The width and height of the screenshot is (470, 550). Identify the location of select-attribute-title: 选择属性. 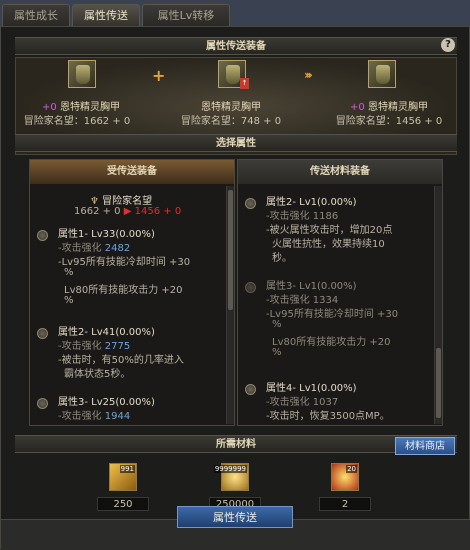
(236, 143).